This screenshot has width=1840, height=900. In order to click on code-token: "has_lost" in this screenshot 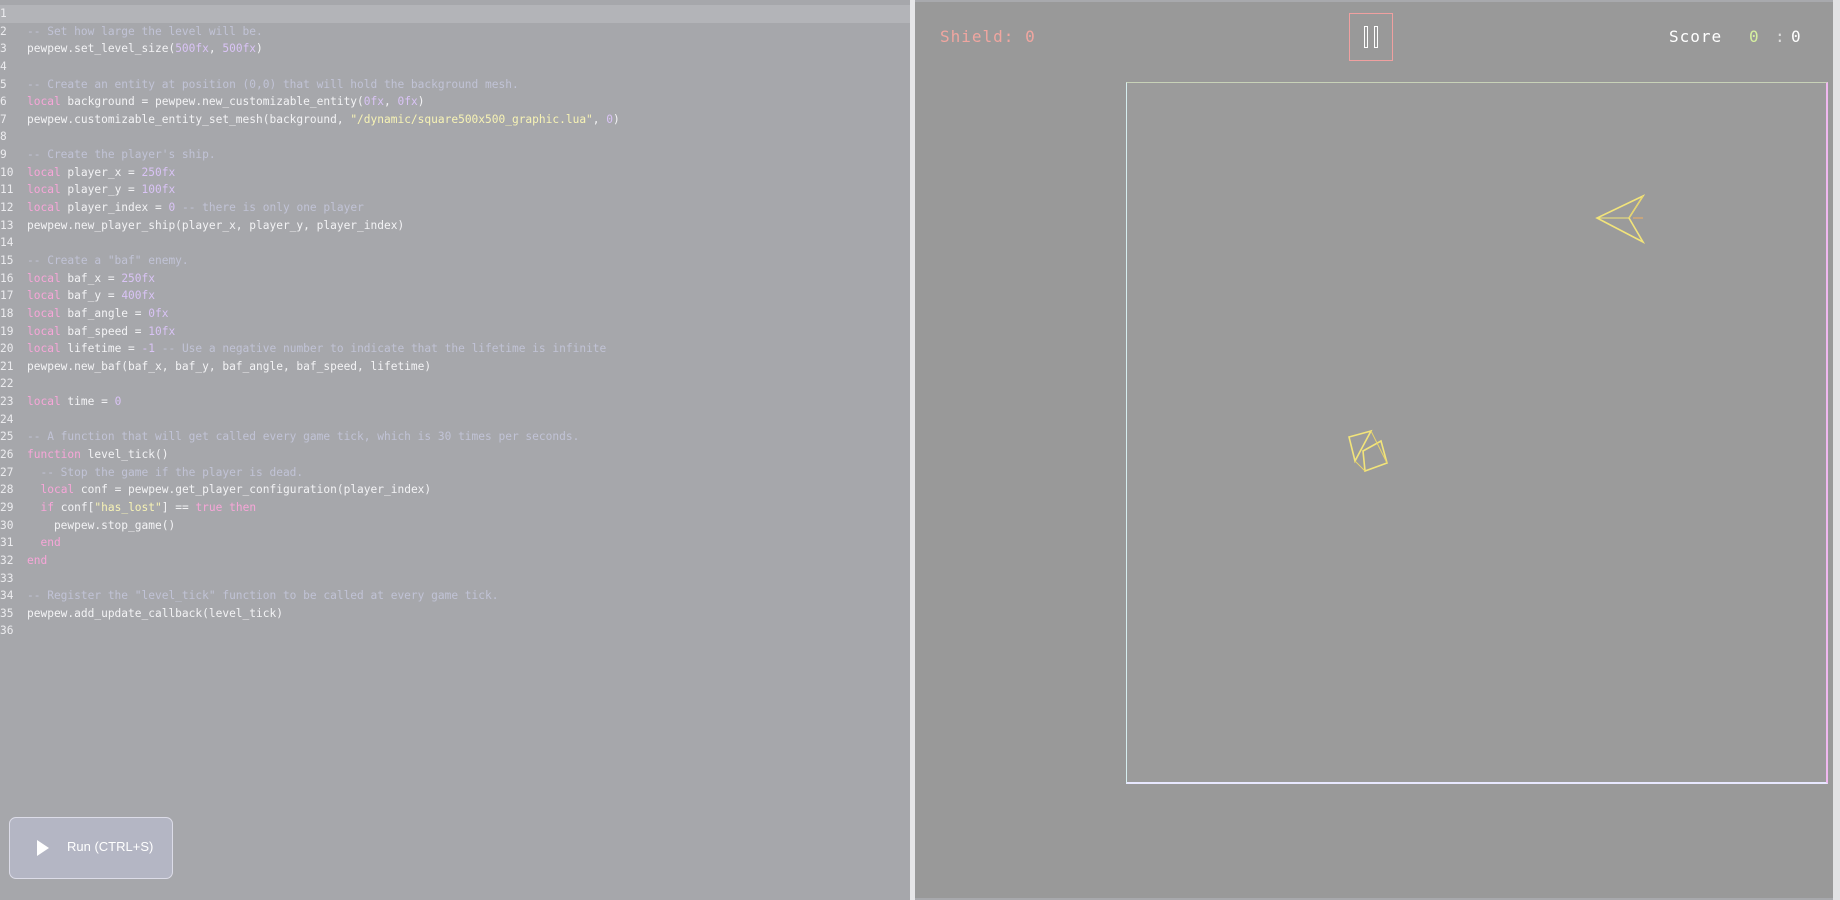, I will do `click(128, 507)`.